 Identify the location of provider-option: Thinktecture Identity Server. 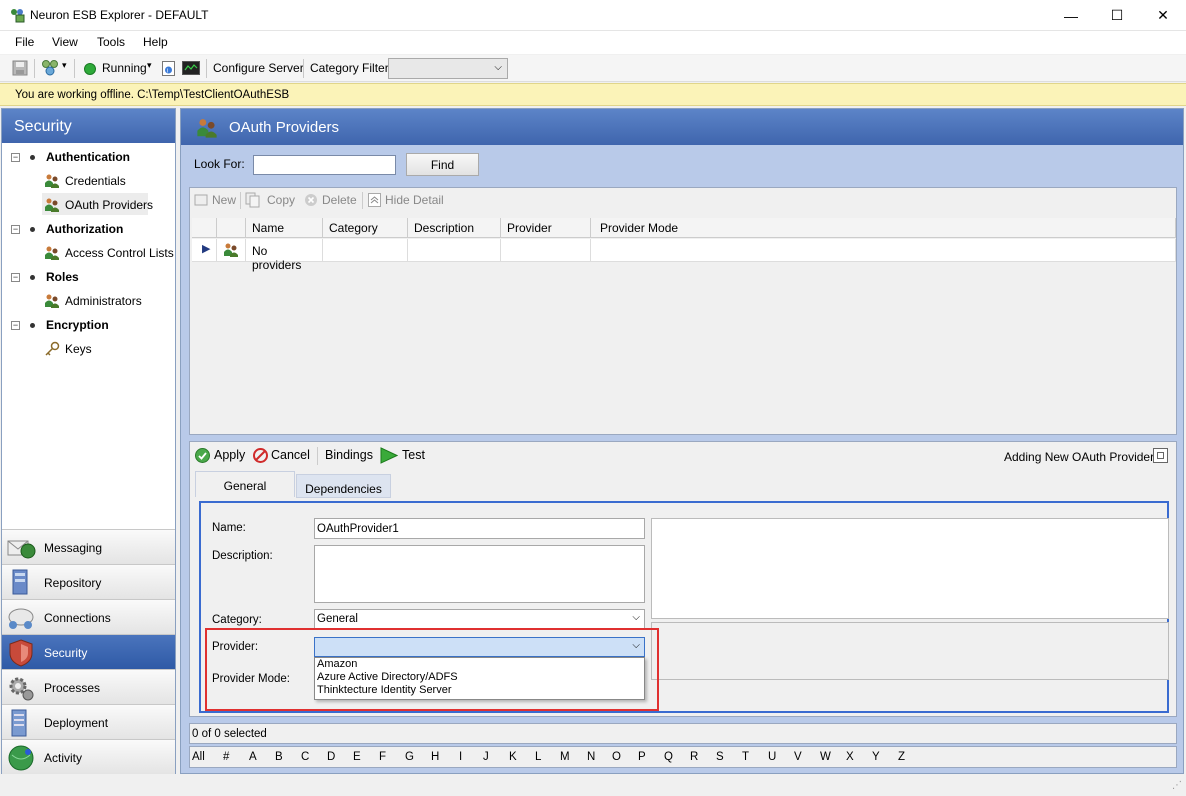
(479, 690).